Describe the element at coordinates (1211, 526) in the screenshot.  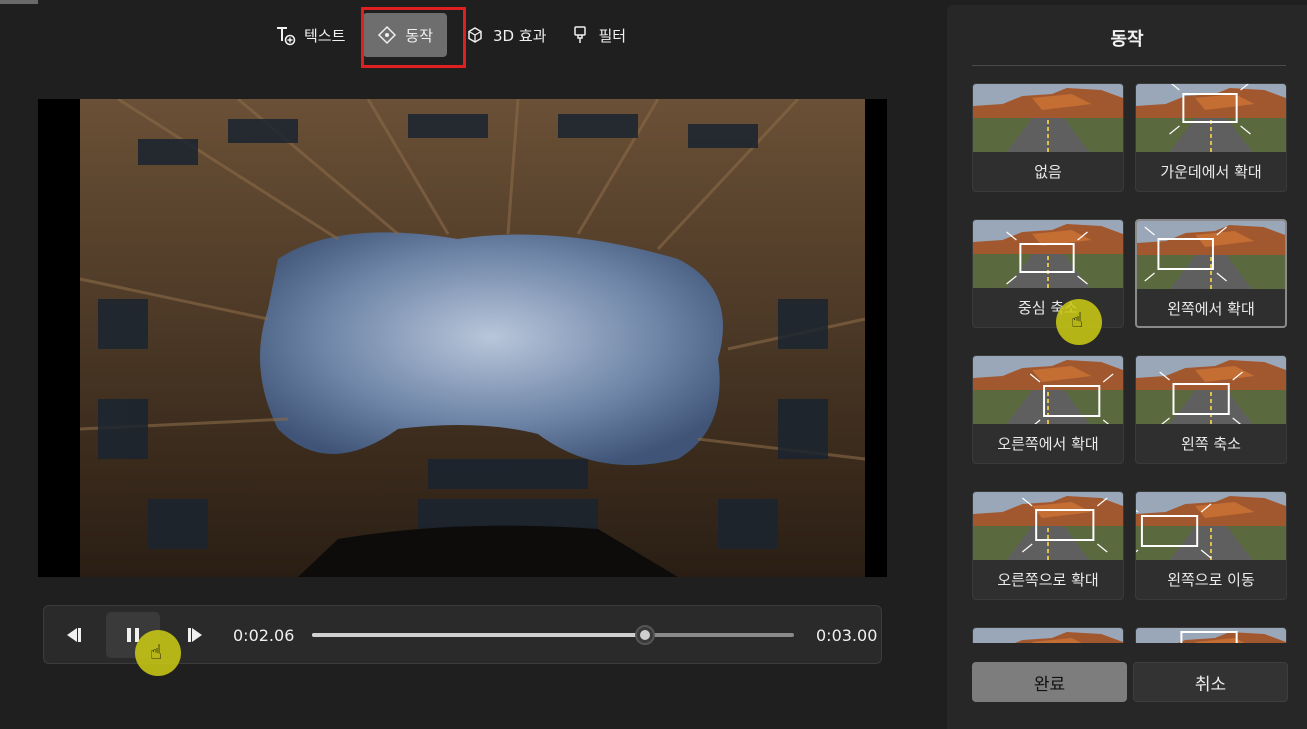
I see `pan-left-preview` at that location.